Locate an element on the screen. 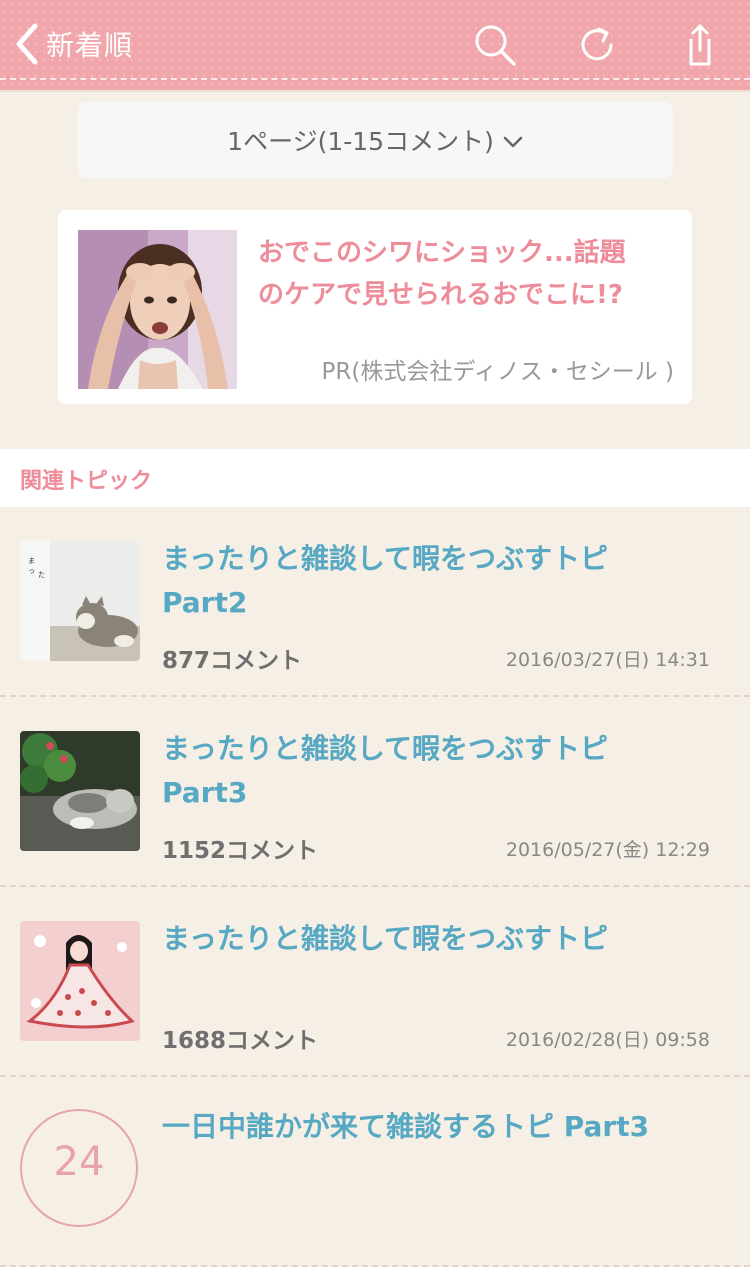 Image resolution: width=750 pixels, height=1267 pixels. ad-thumbnail is located at coordinates (157, 309).